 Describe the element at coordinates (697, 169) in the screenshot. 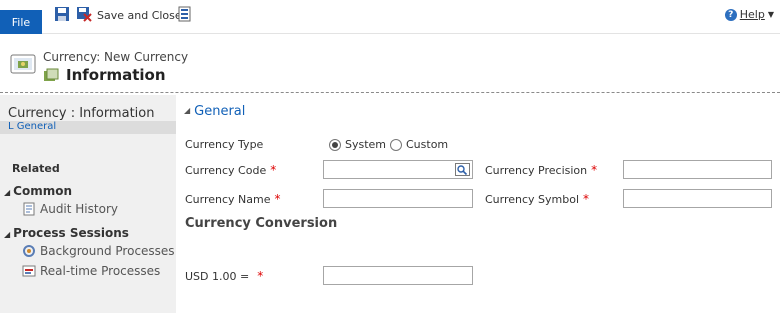

I see `currency-precision-input` at that location.